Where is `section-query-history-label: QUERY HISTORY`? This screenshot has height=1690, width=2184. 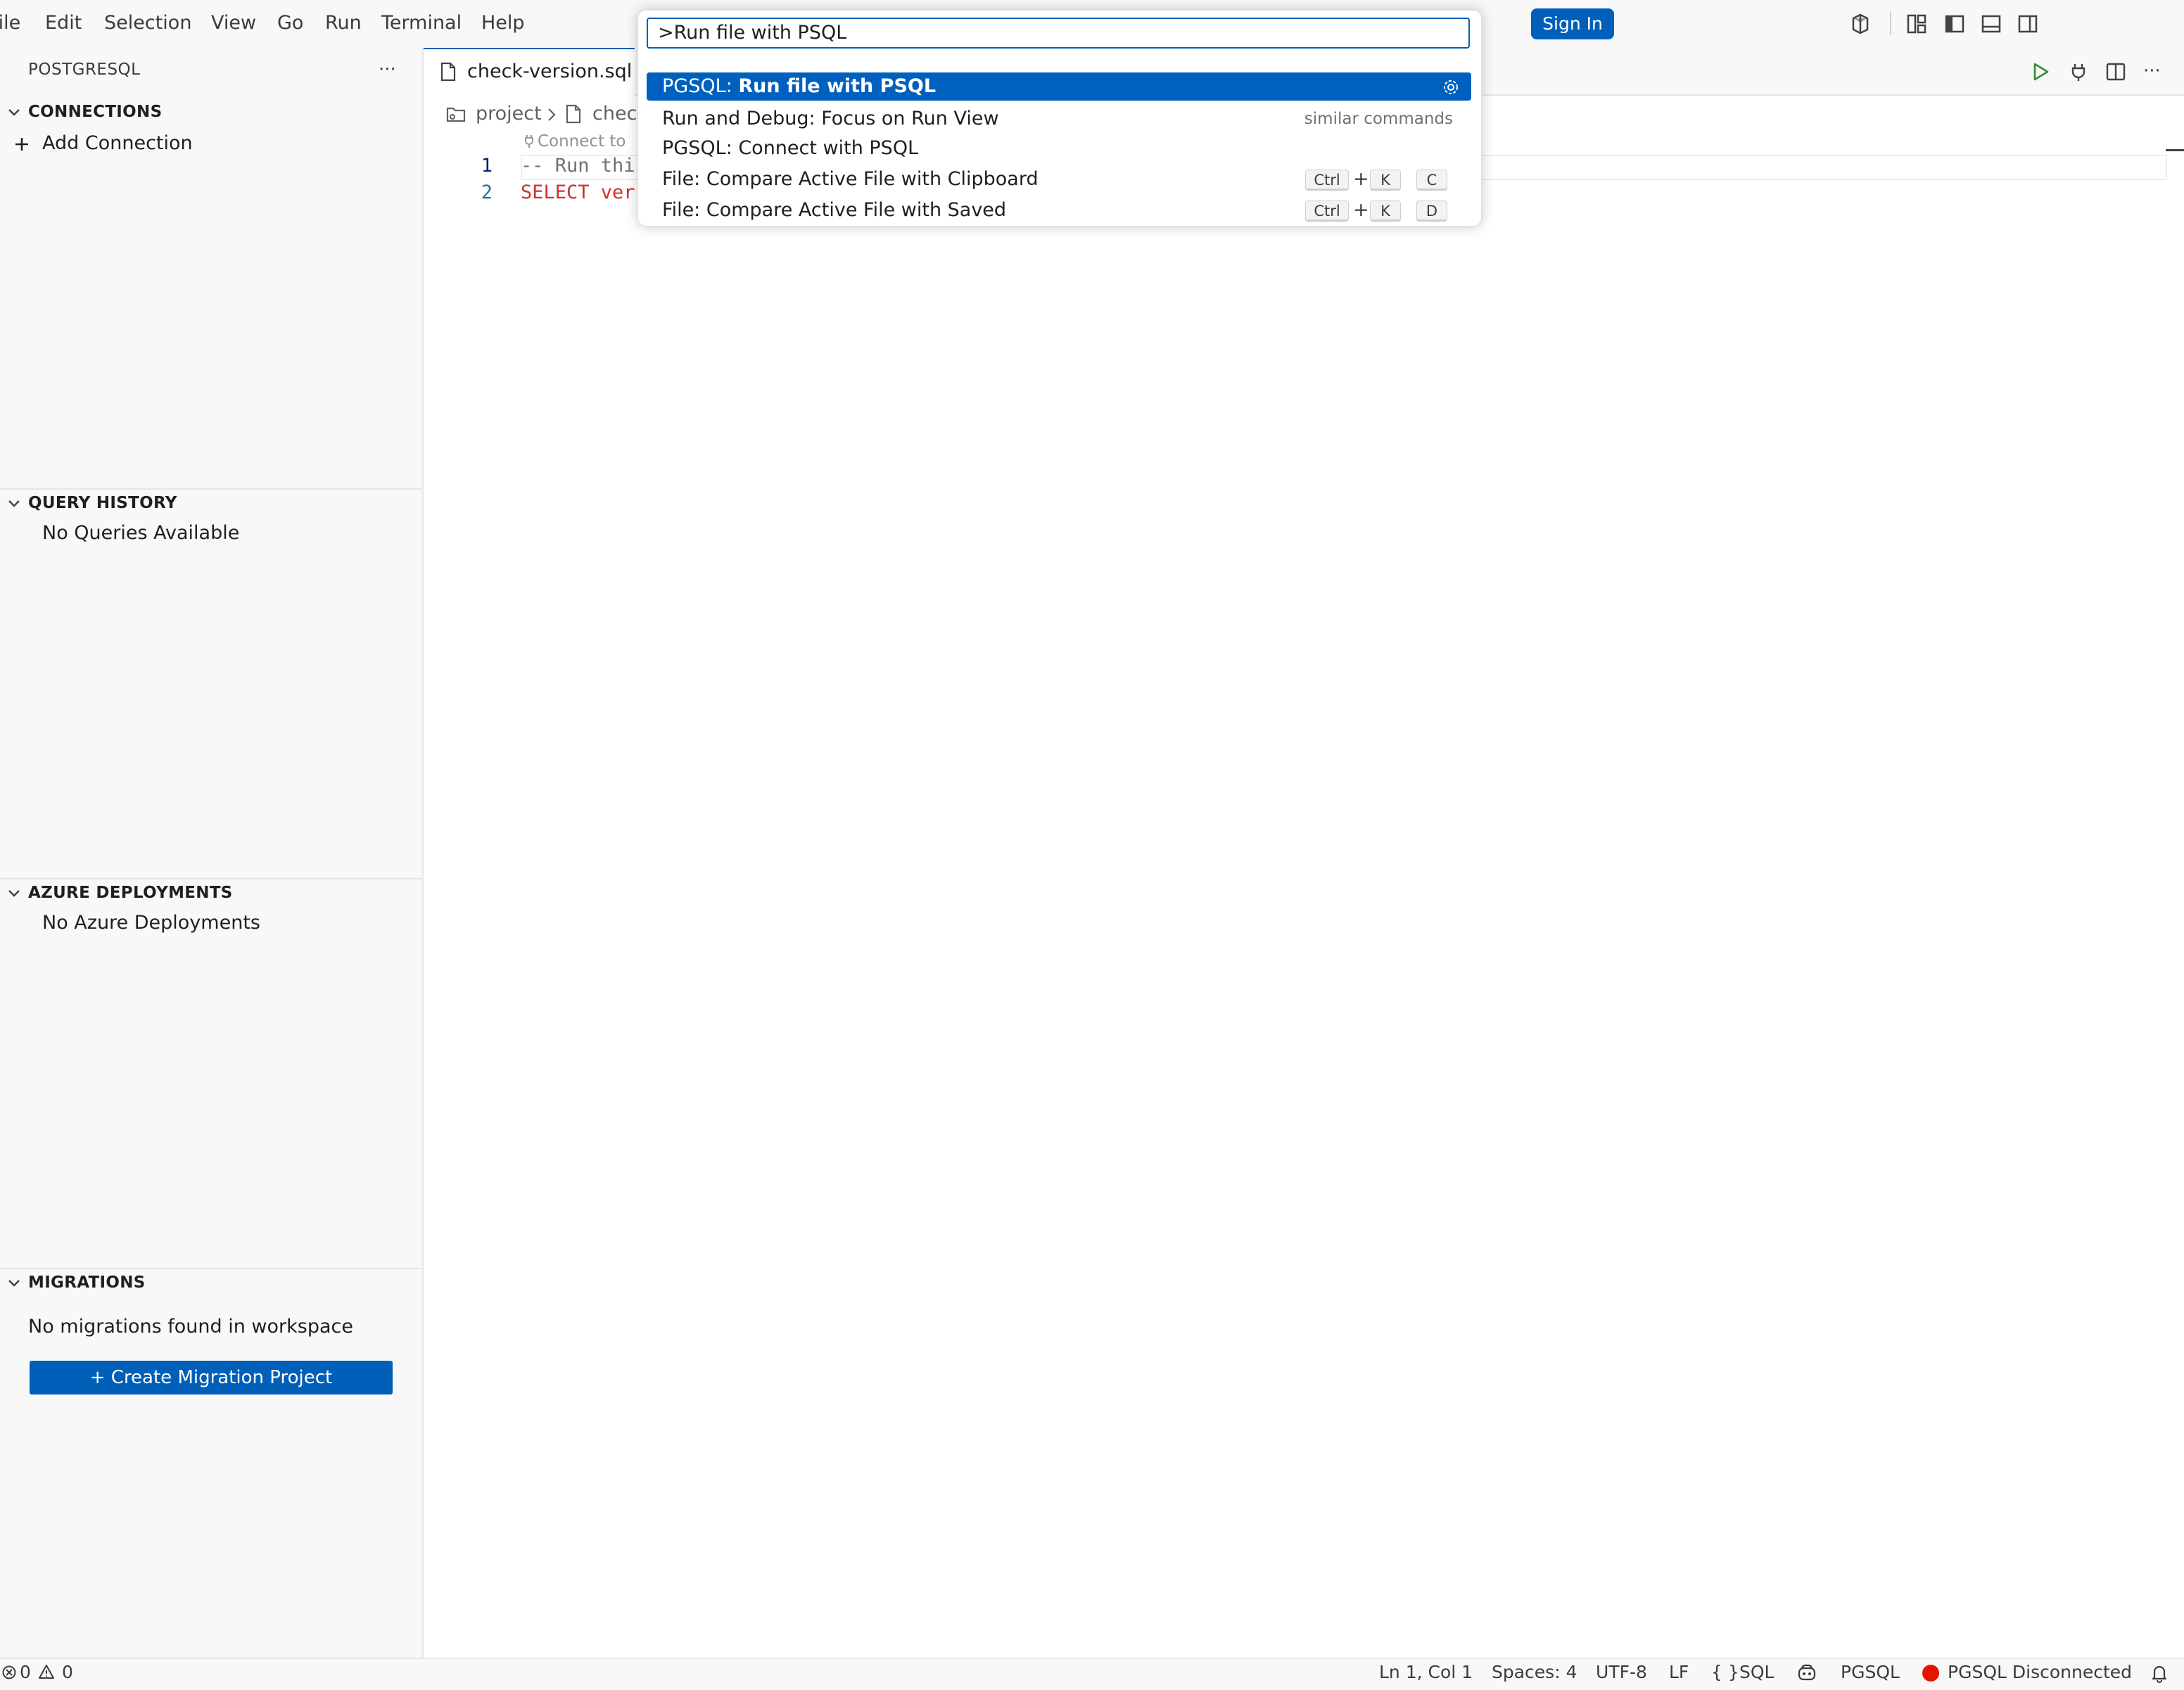 section-query-history-label: QUERY HISTORY is located at coordinates (103, 503).